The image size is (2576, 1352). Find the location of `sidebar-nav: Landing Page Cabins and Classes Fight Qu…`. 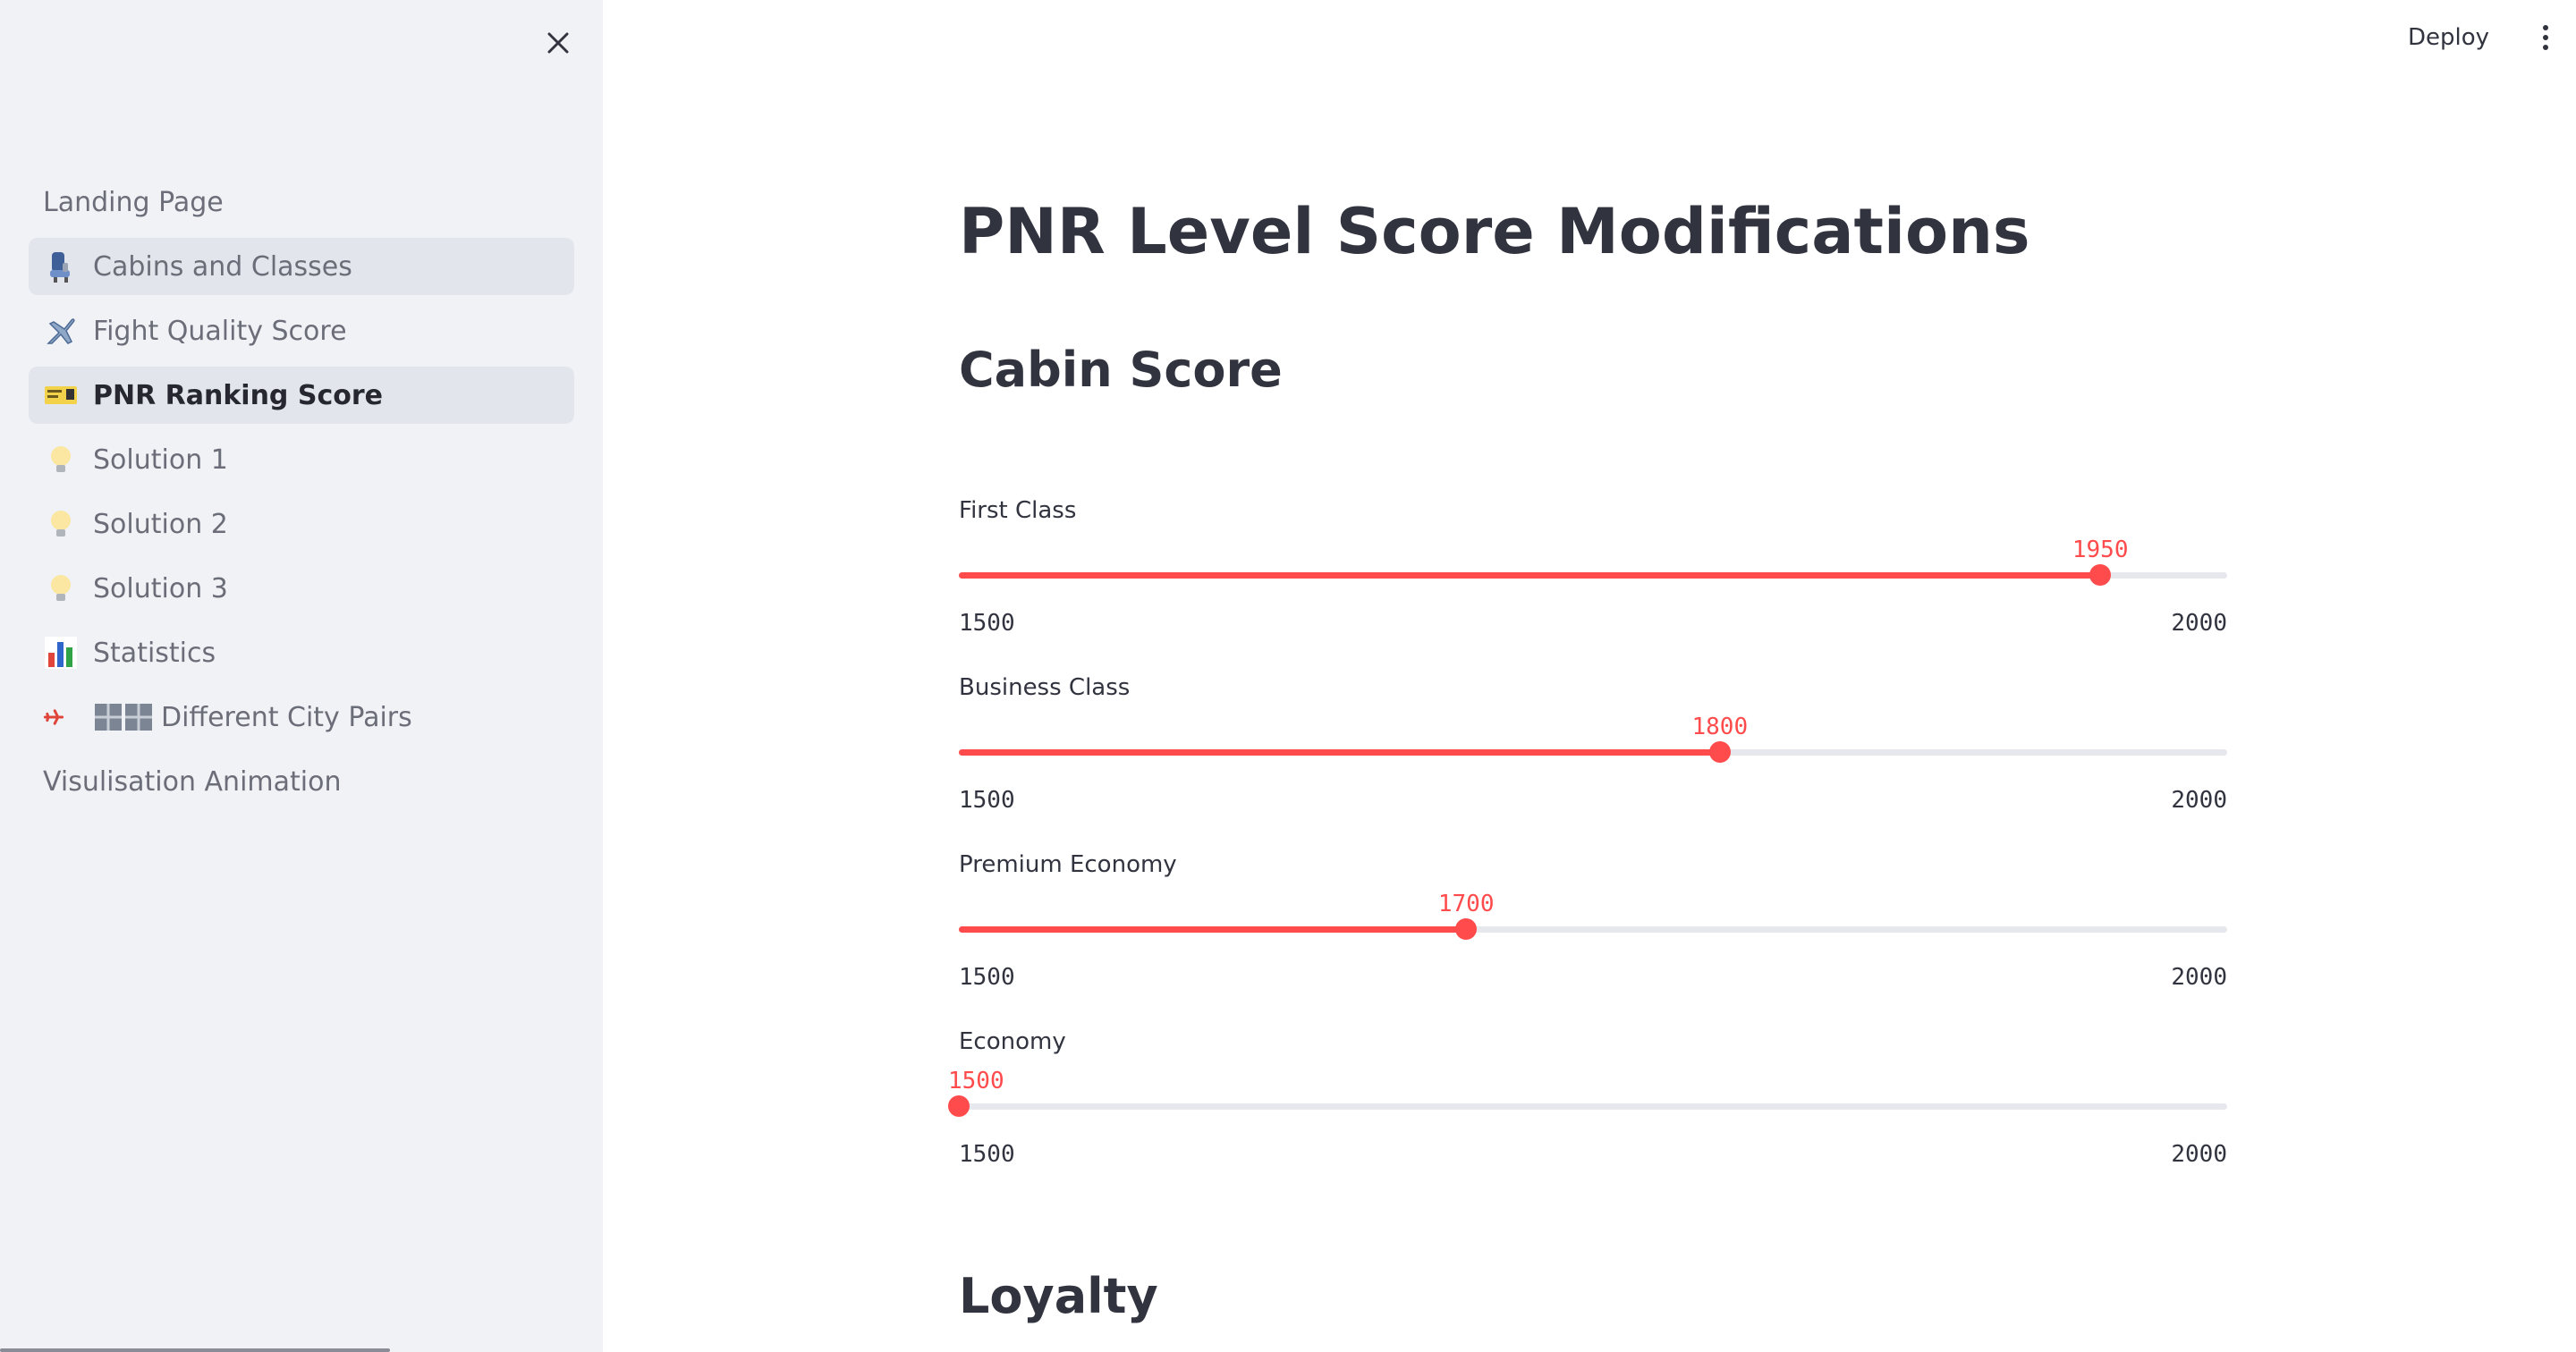

sidebar-nav: Landing Page Cabins and Classes Fight Qu… is located at coordinates (301, 495).